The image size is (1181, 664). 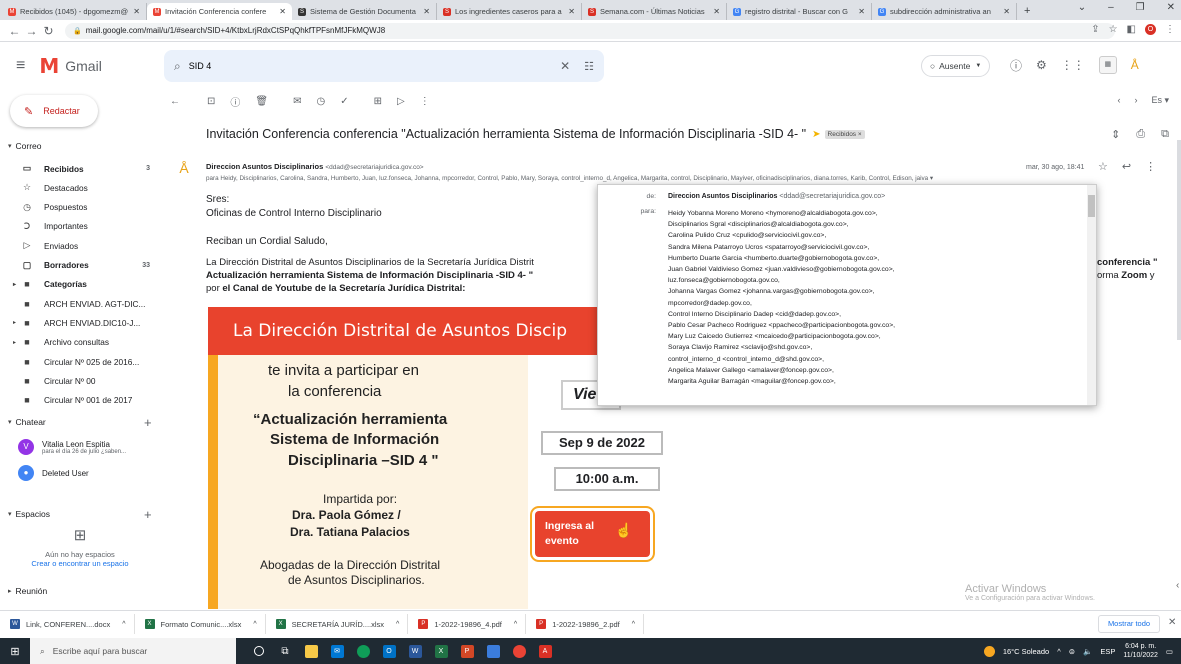 I want to click on organization-logo: ▦, so click(x=1107, y=65).